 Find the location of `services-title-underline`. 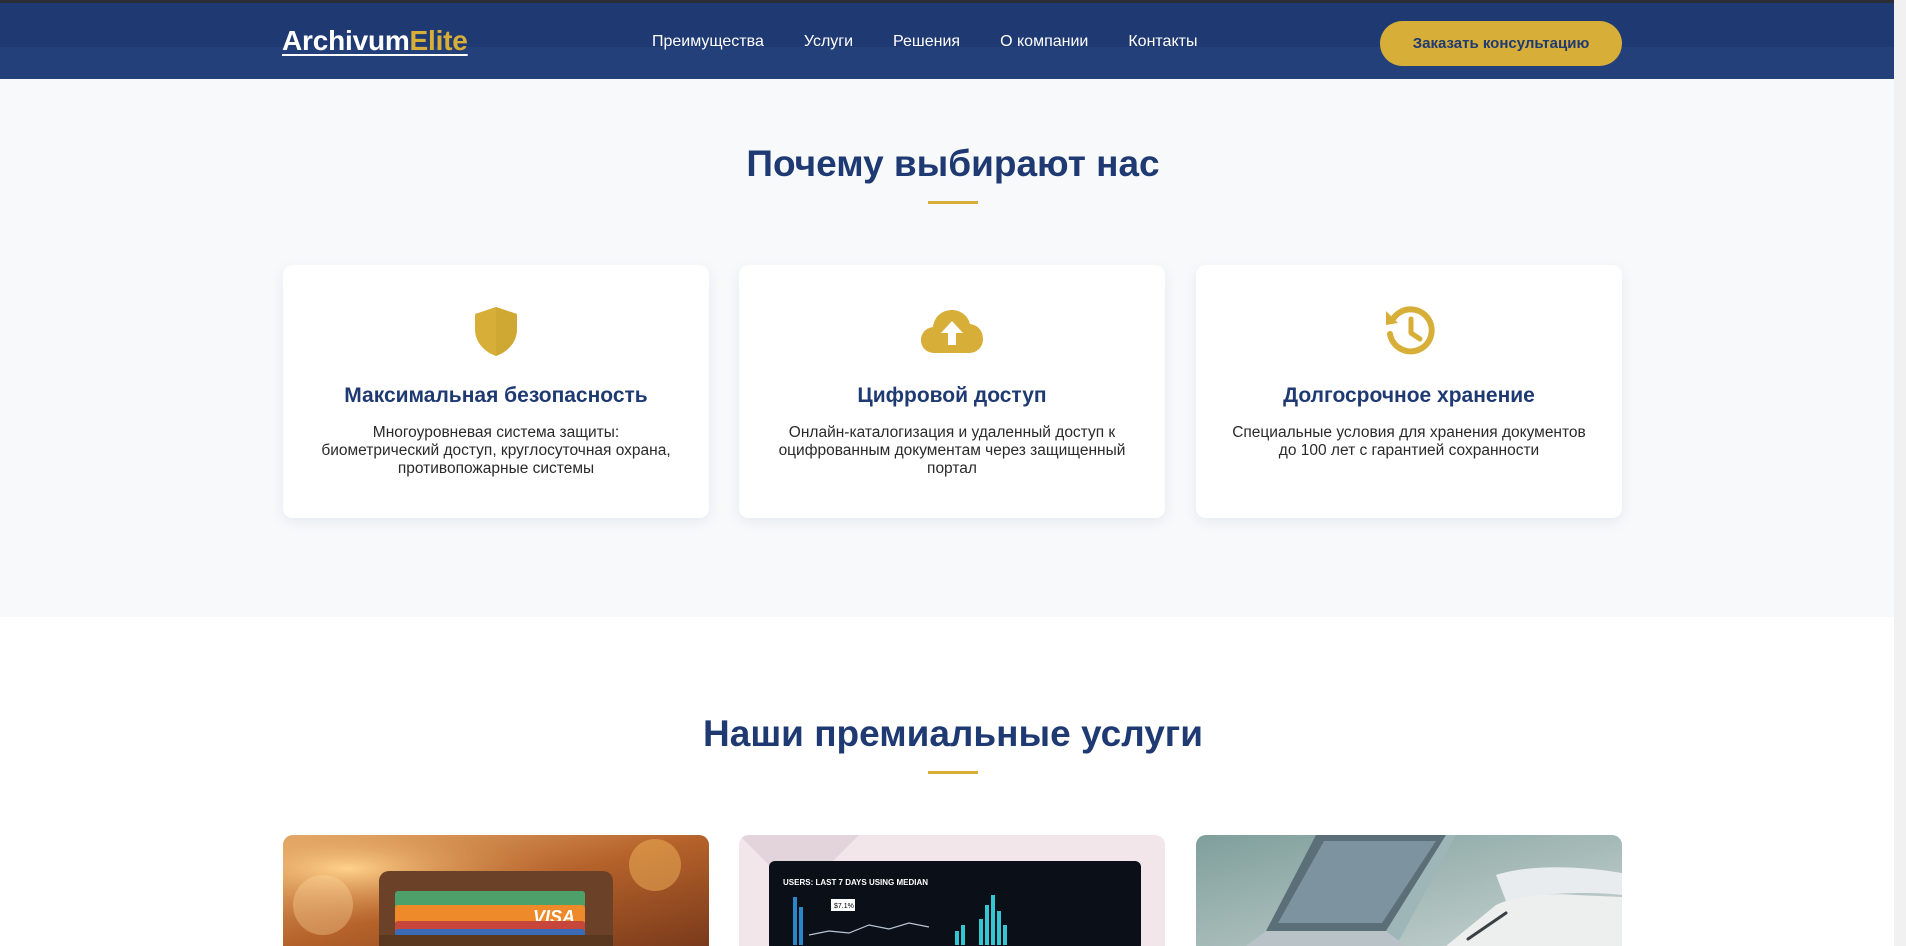

services-title-underline is located at coordinates (953, 772).